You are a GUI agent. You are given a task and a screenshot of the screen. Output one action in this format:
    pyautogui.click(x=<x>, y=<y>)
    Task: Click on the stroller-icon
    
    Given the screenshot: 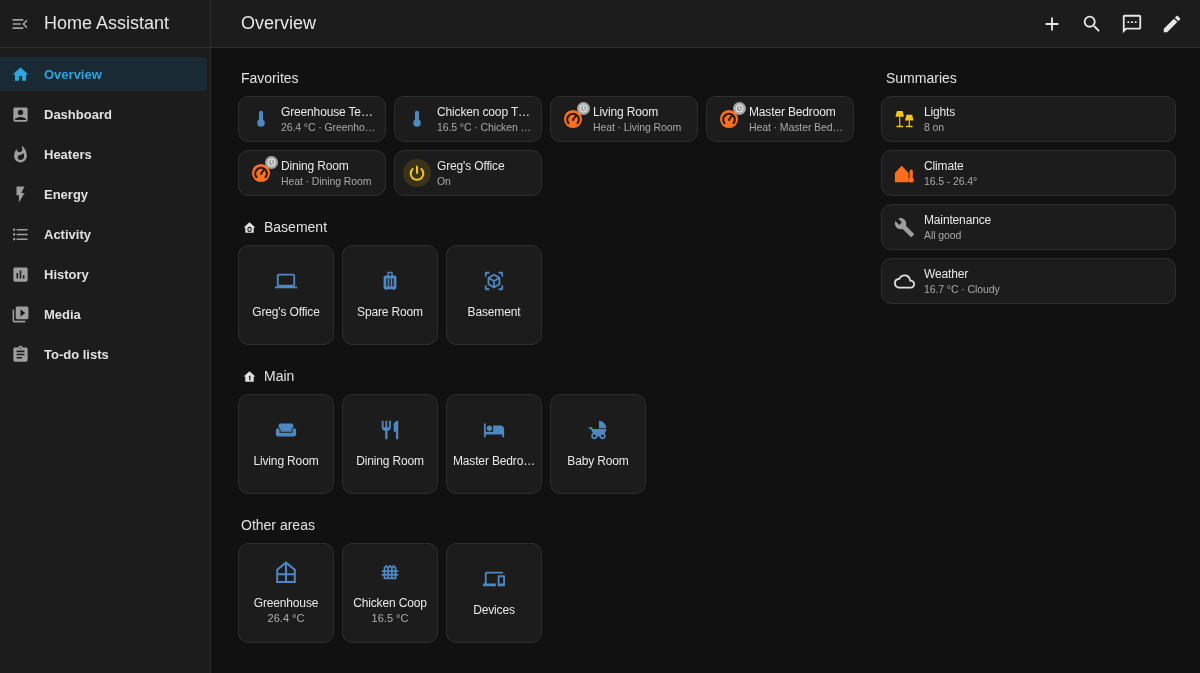 What is the action you would take?
    pyautogui.click(x=598, y=430)
    